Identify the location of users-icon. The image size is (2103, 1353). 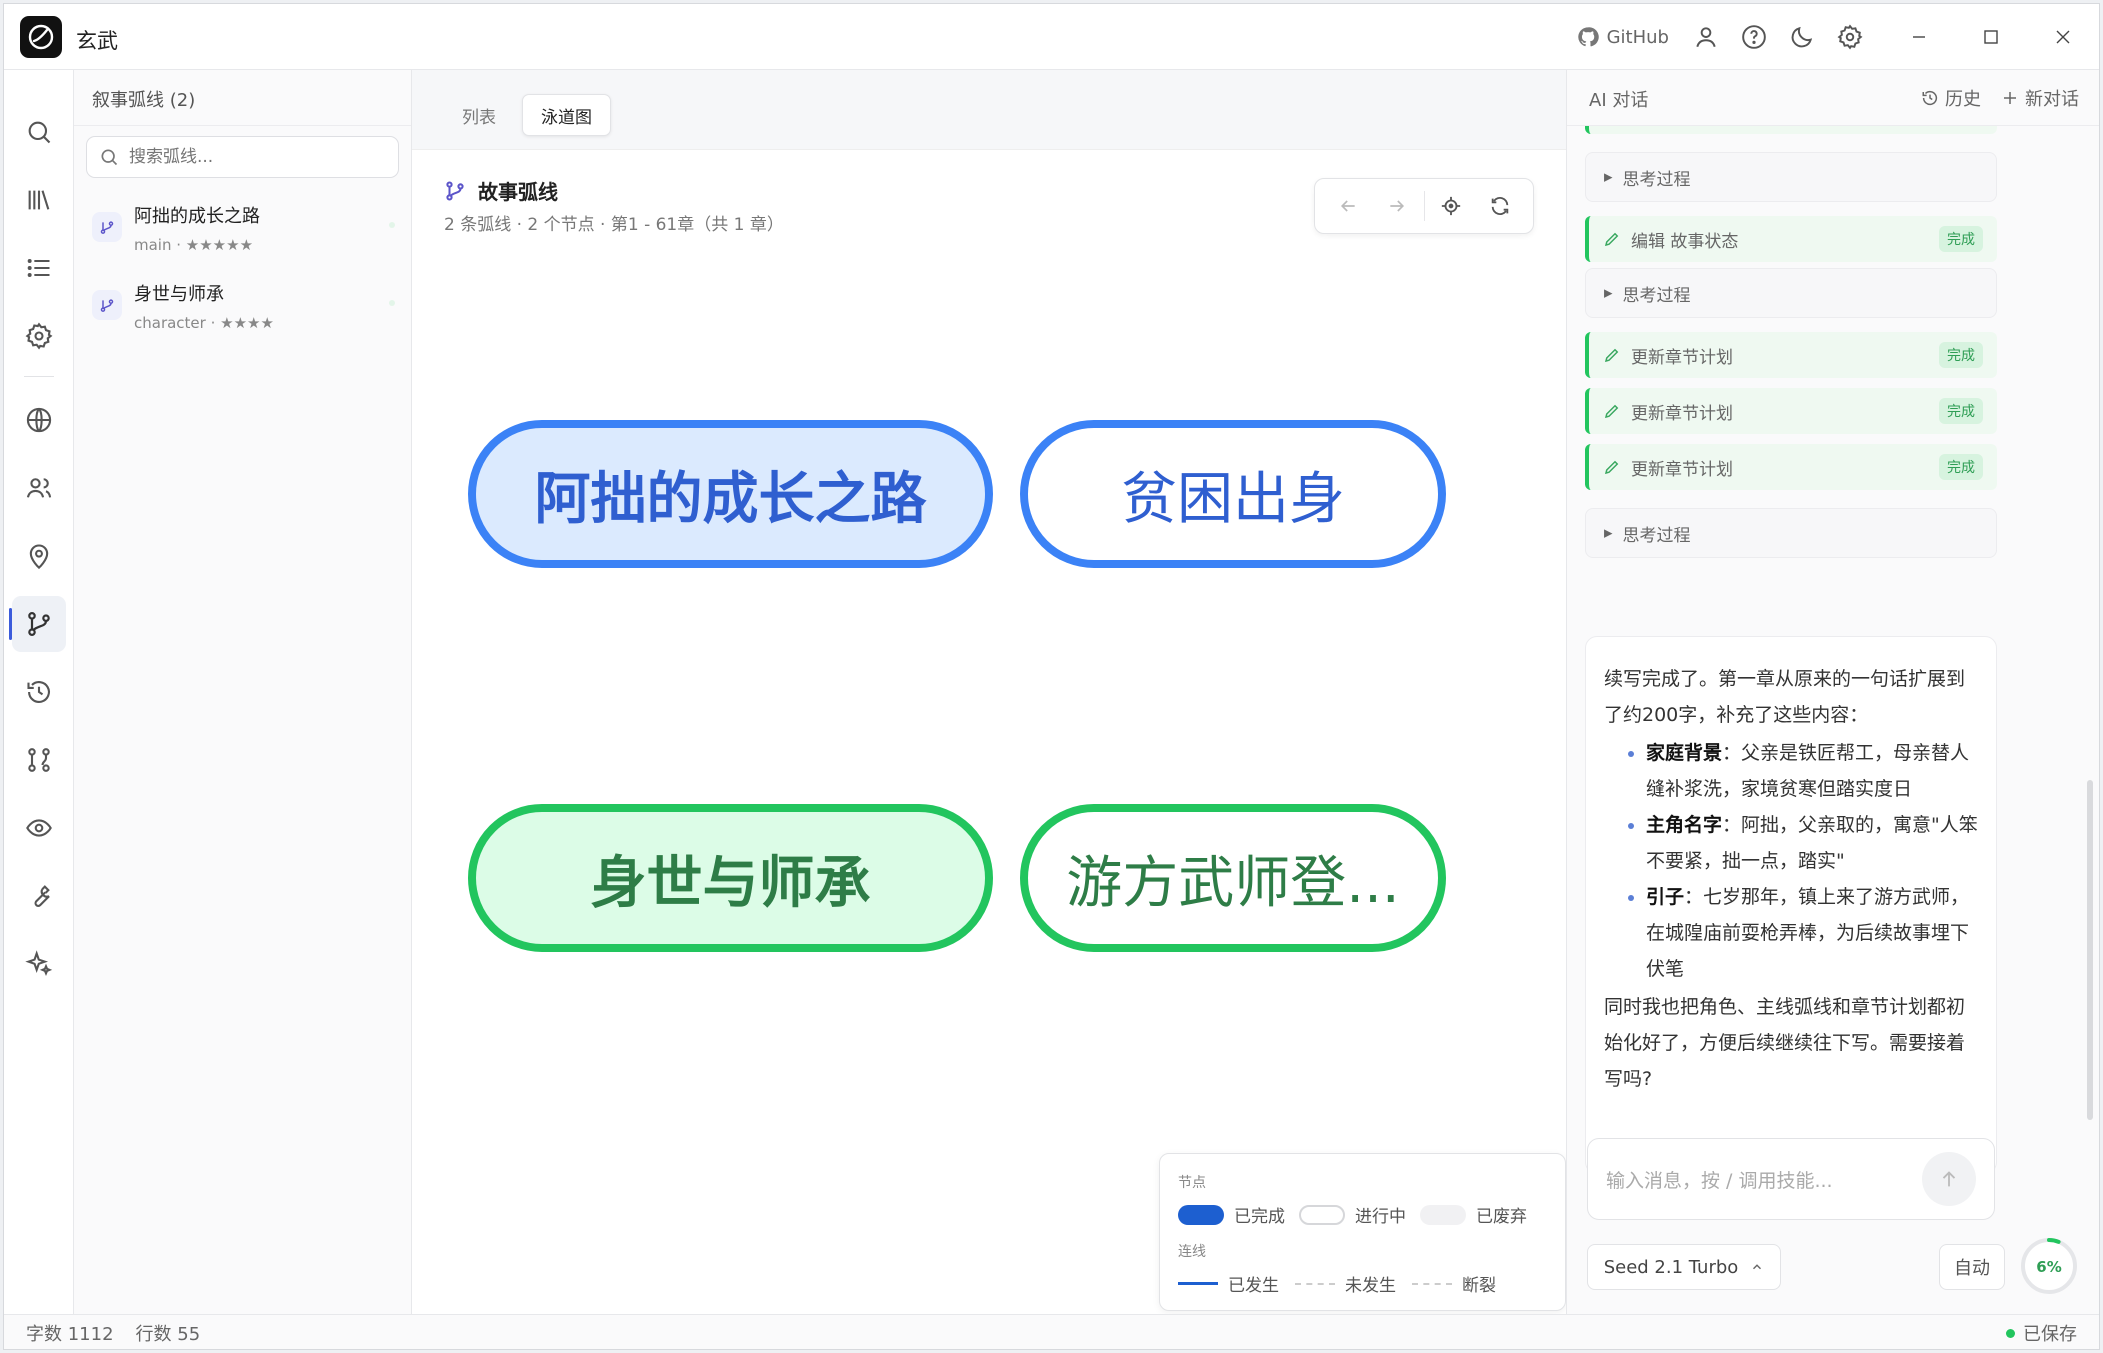
(39, 488).